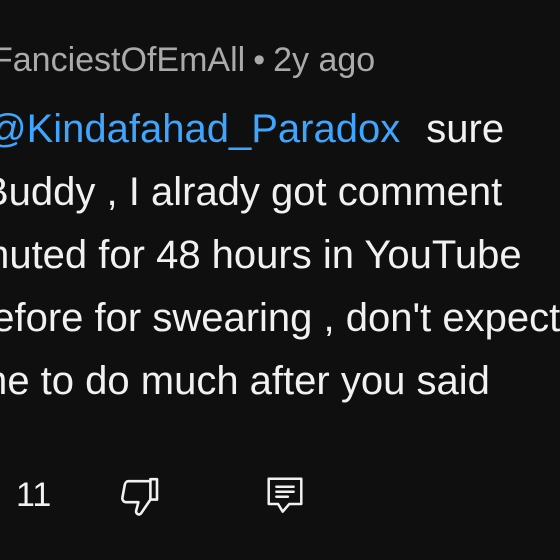 This screenshot has height=560, width=560. I want to click on comment-header: FanciestOfEmAll • 2y ago, so click(187, 60).